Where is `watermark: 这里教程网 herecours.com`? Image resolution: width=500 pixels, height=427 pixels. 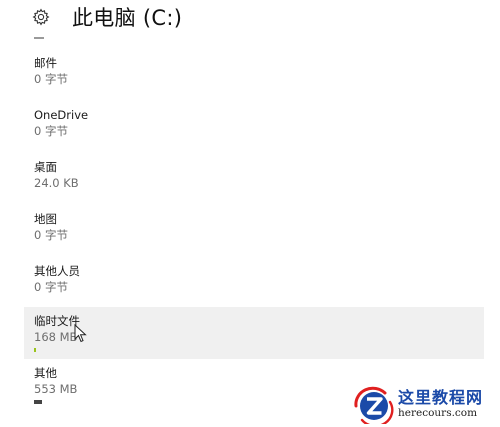 watermark: 这里教程网 herecours.com is located at coordinates (426, 404).